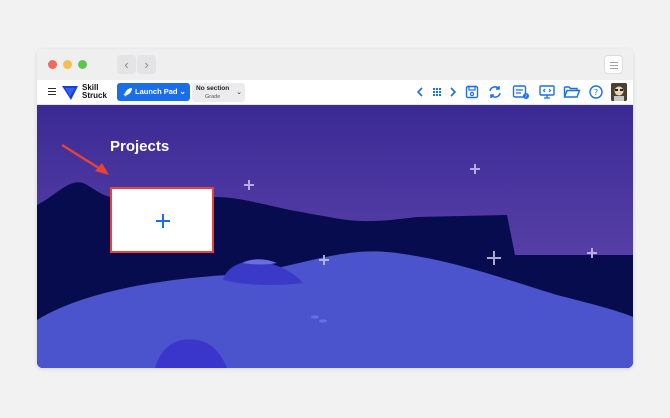 The width and height of the screenshot is (670, 418). I want to click on browser-forward-button: ›, so click(146, 64).